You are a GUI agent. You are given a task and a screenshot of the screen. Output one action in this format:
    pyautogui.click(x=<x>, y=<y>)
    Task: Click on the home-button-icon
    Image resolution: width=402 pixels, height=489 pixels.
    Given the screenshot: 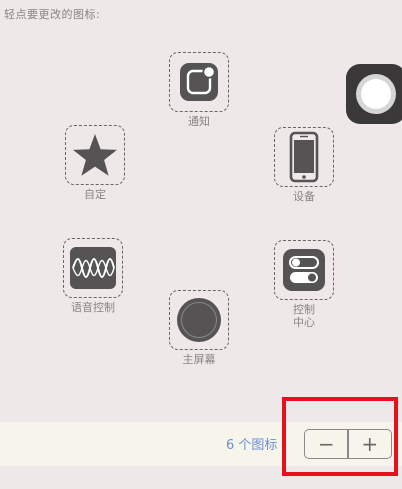 What is the action you would take?
    pyautogui.click(x=199, y=320)
    